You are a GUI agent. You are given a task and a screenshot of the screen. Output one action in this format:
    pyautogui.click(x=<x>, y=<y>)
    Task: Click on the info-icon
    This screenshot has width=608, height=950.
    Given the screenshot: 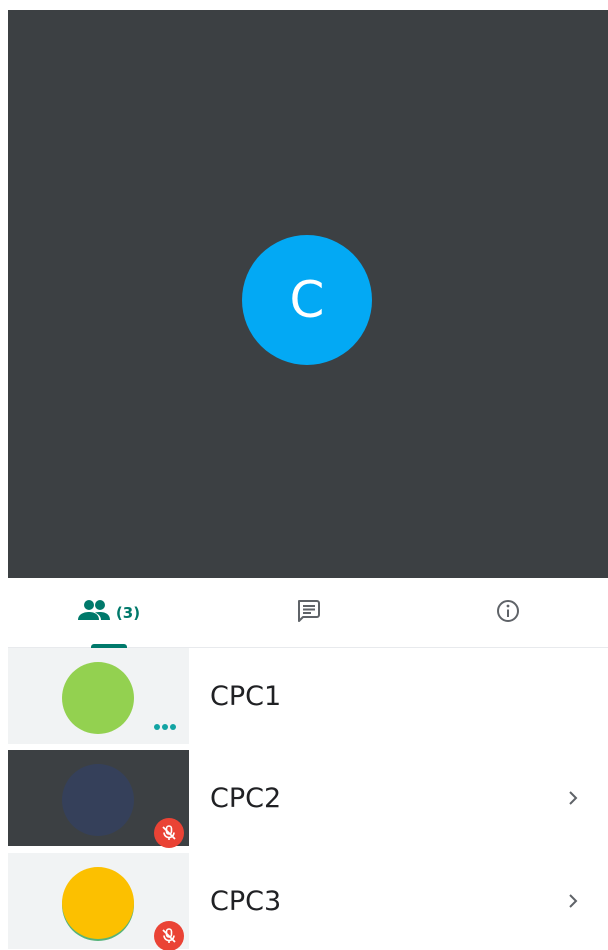 What is the action you would take?
    pyautogui.click(x=508, y=613)
    